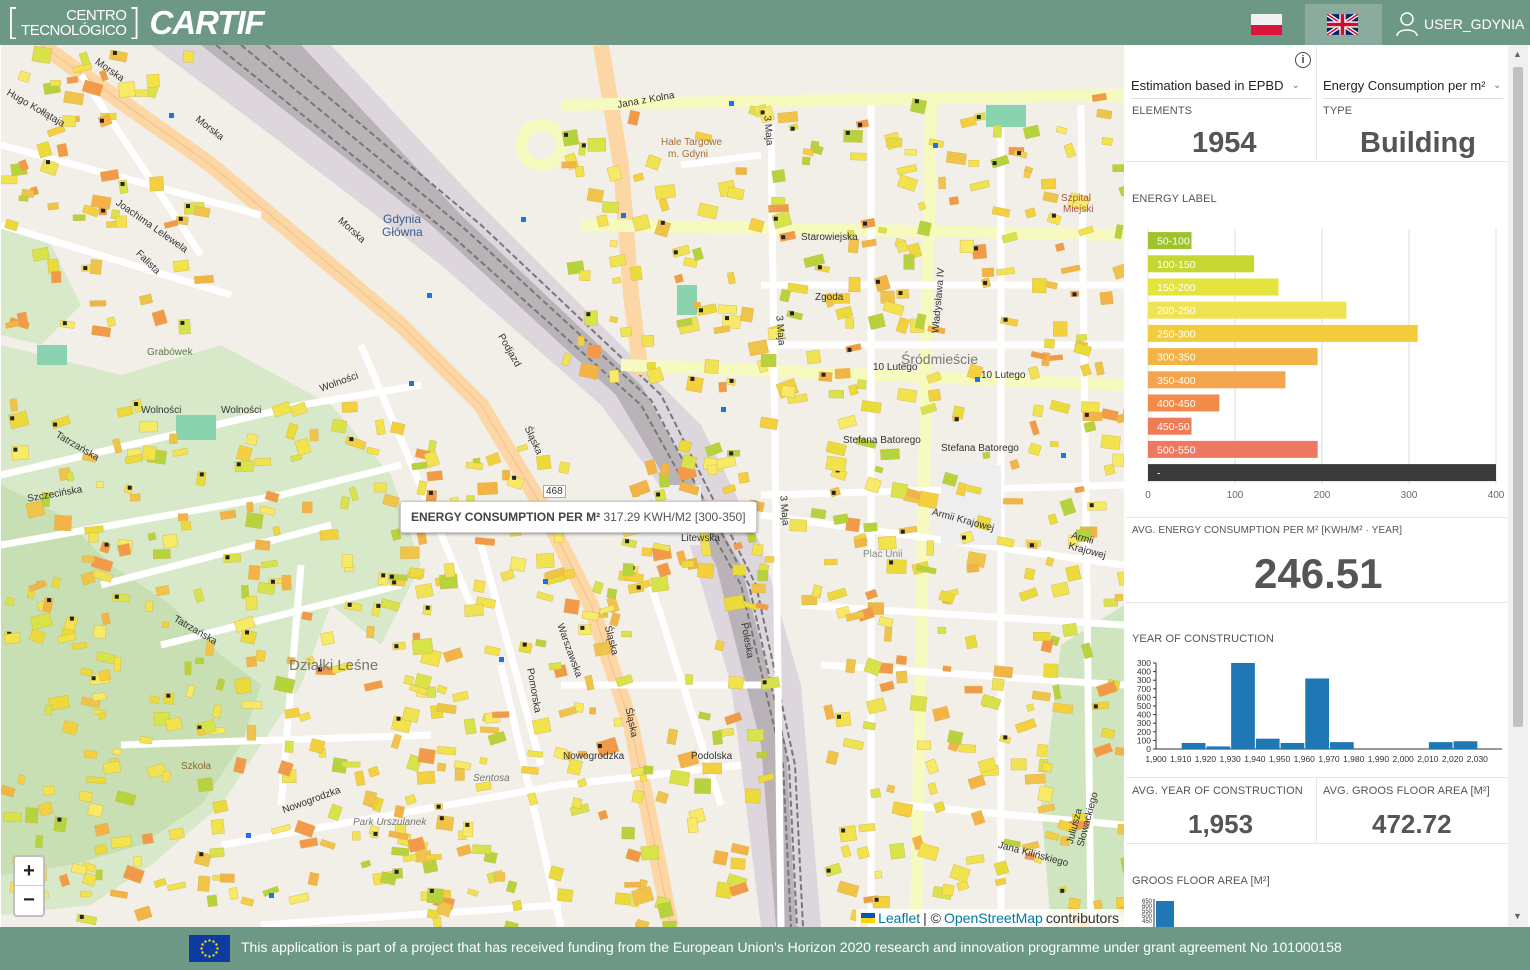 Image resolution: width=1530 pixels, height=970 pixels. I want to click on area-bar, so click(1165, 914).